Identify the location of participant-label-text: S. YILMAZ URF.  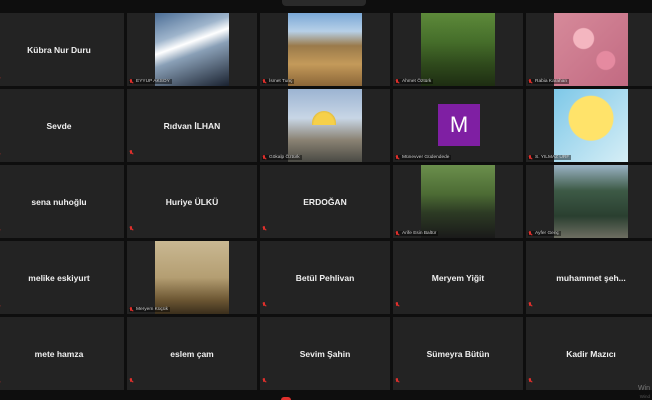
(552, 157).